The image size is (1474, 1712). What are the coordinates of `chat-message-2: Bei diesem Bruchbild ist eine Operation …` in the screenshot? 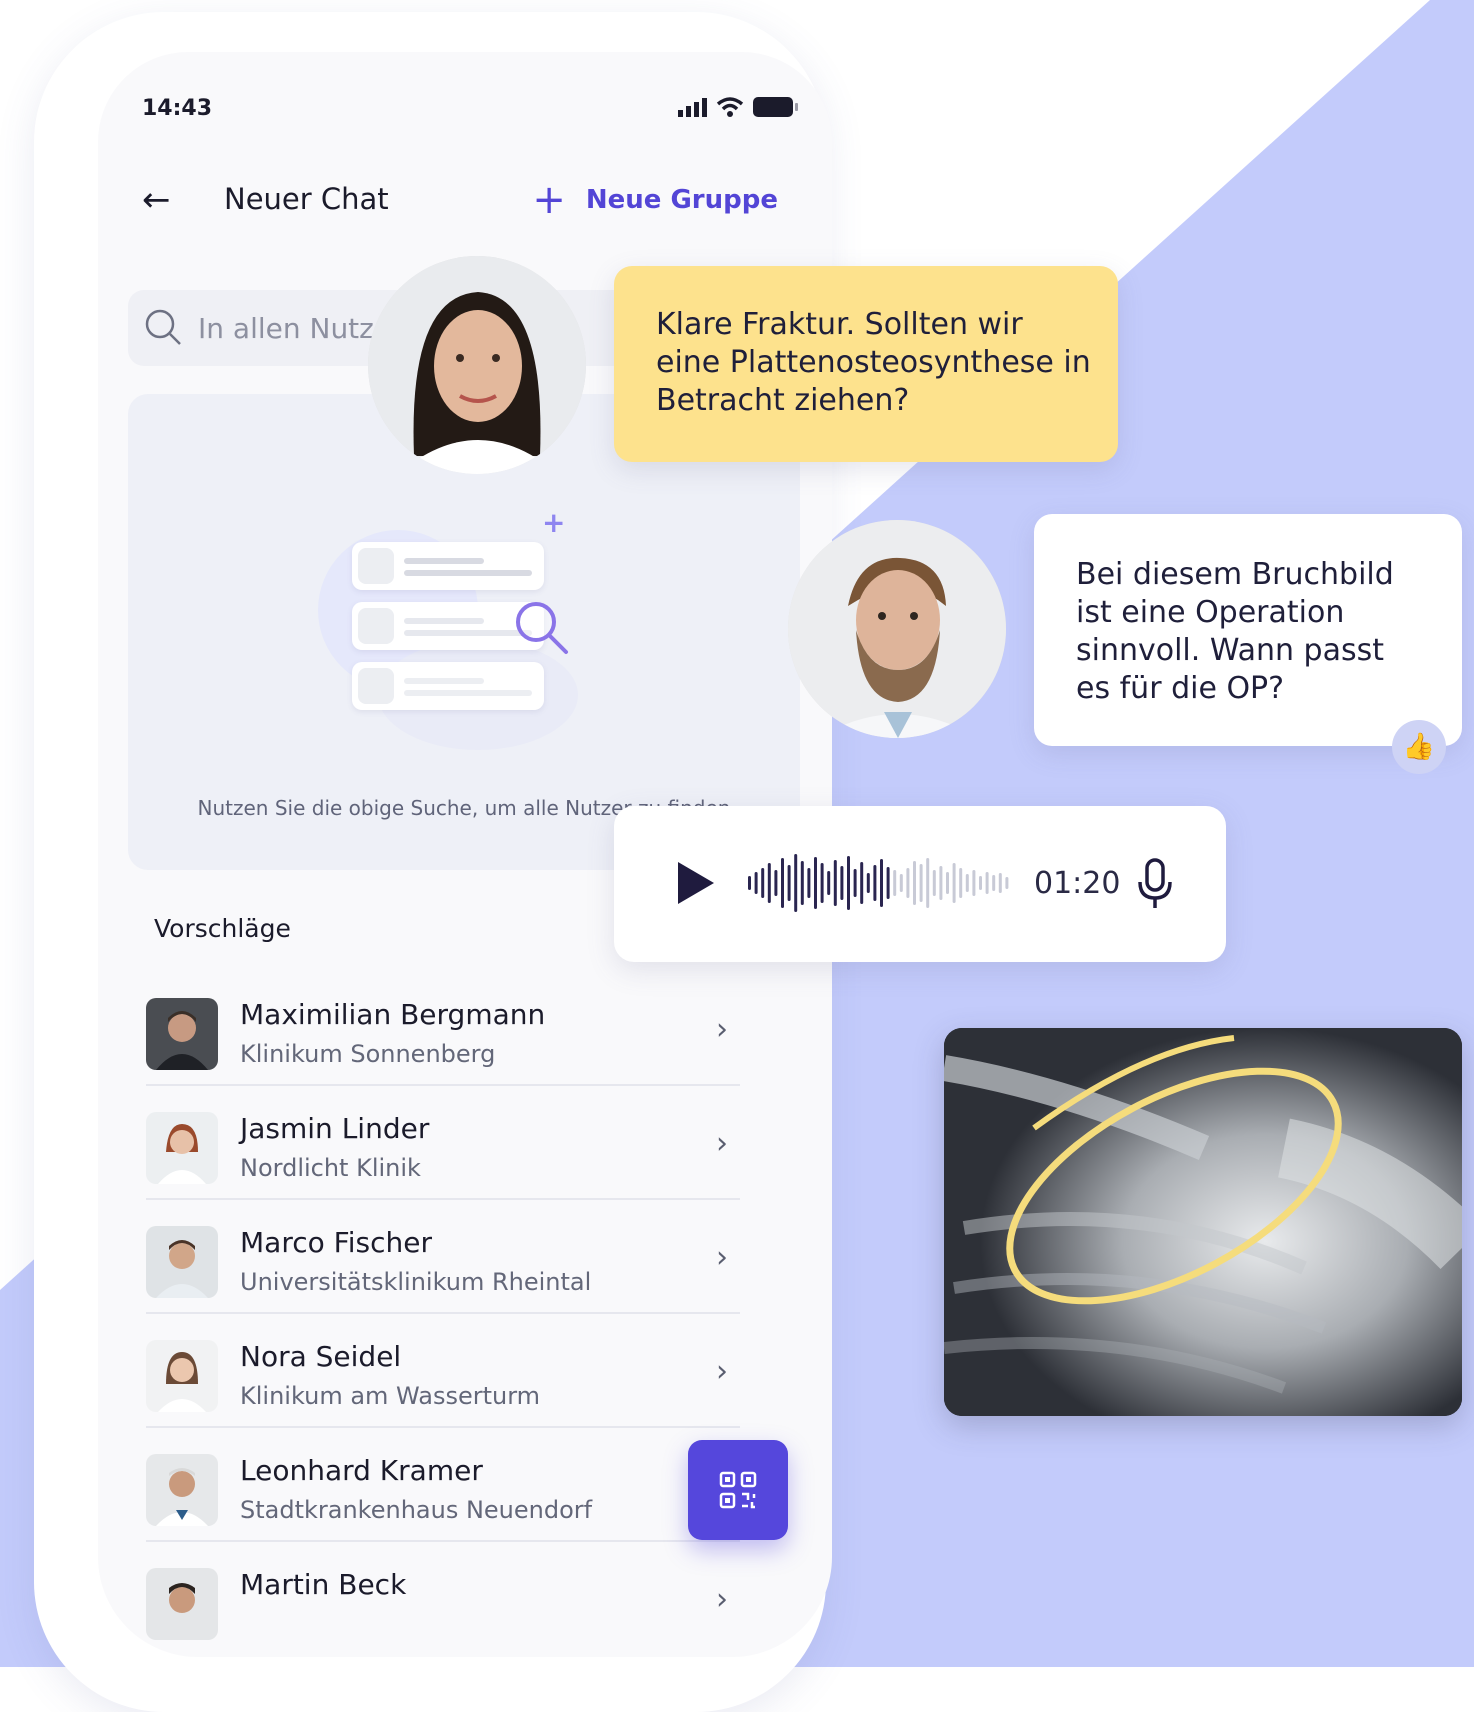 It's located at (1248, 630).